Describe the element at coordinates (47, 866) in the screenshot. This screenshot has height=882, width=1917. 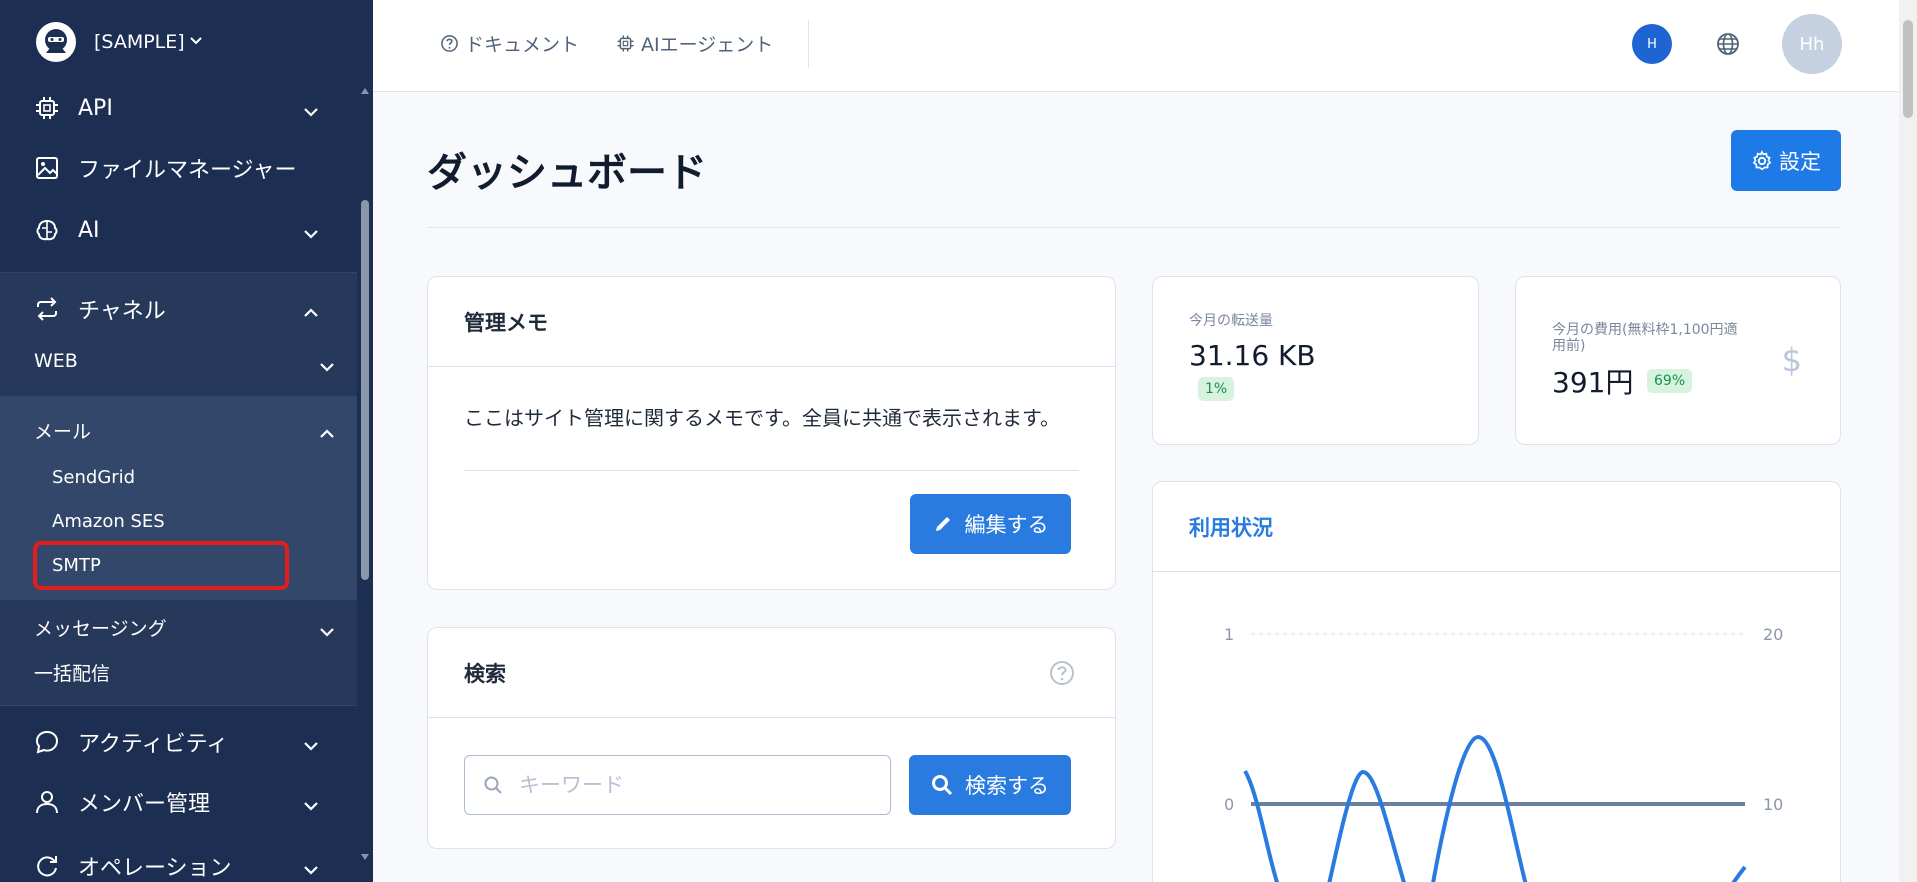
I see `refresh-icon` at that location.